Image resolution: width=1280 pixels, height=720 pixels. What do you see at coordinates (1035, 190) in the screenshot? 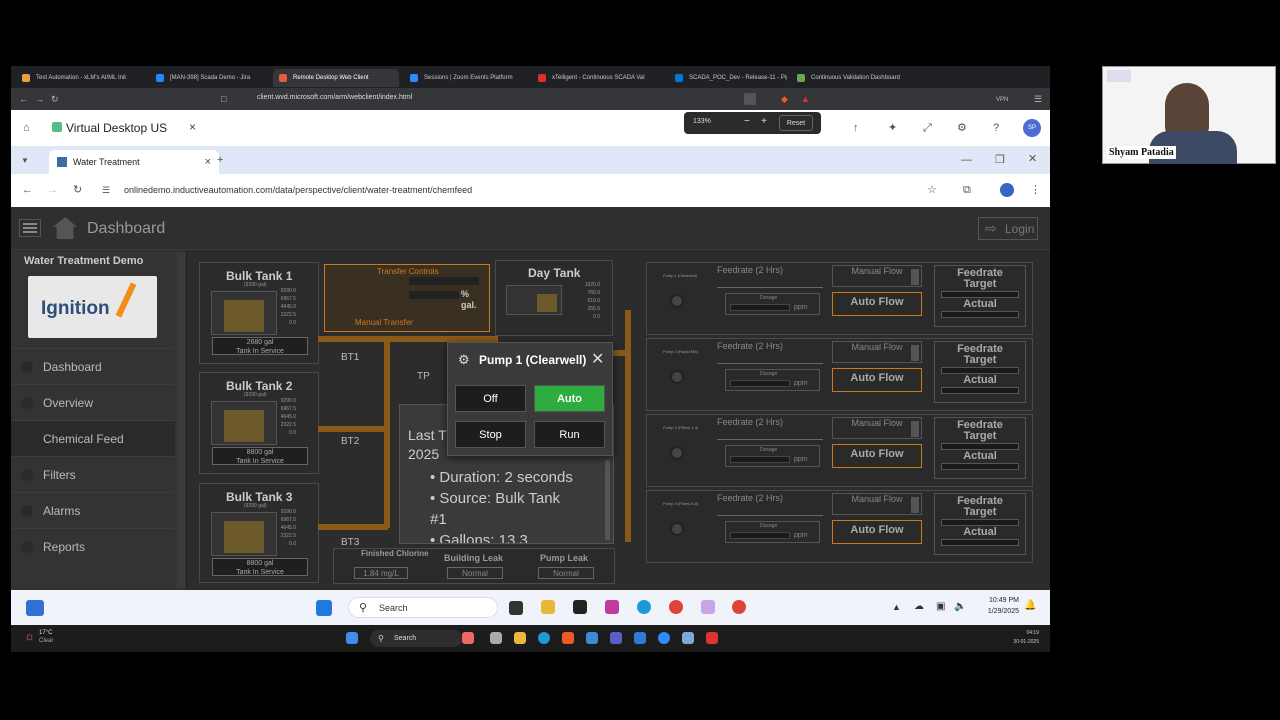
I see `more-icon: ⋮` at bounding box center [1035, 190].